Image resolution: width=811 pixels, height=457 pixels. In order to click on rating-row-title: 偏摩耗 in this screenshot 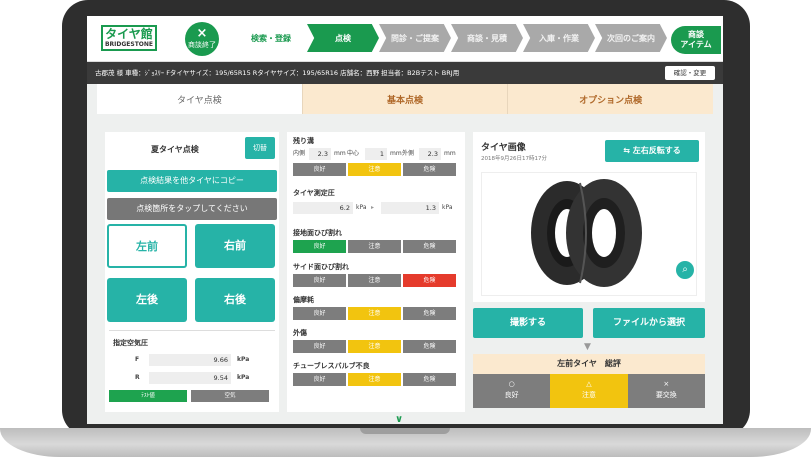, I will do `click(303, 300)`.